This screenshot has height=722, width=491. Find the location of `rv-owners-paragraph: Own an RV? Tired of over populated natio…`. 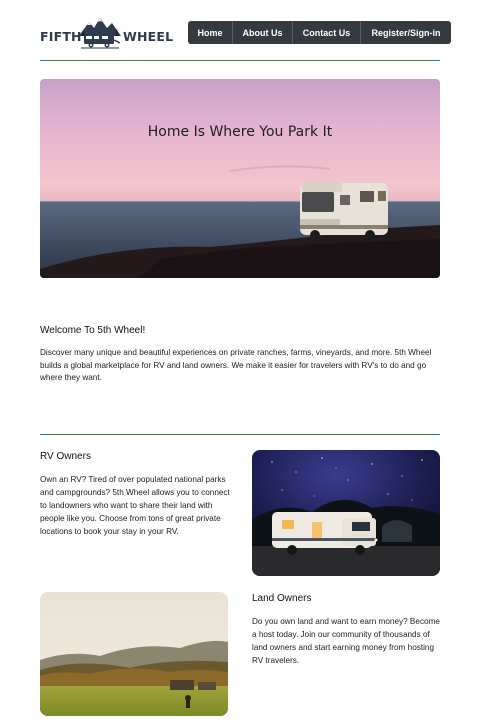

rv-owners-paragraph: Own an RV? Tired of over populated natio… is located at coordinates (135, 505).